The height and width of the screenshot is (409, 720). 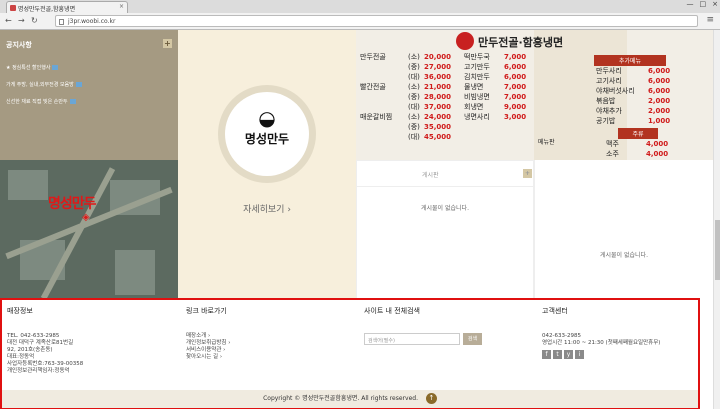 What do you see at coordinates (89, 67) in the screenshot?
I see `notice-item: ★ 정심특선 할인행사` at bounding box center [89, 67].